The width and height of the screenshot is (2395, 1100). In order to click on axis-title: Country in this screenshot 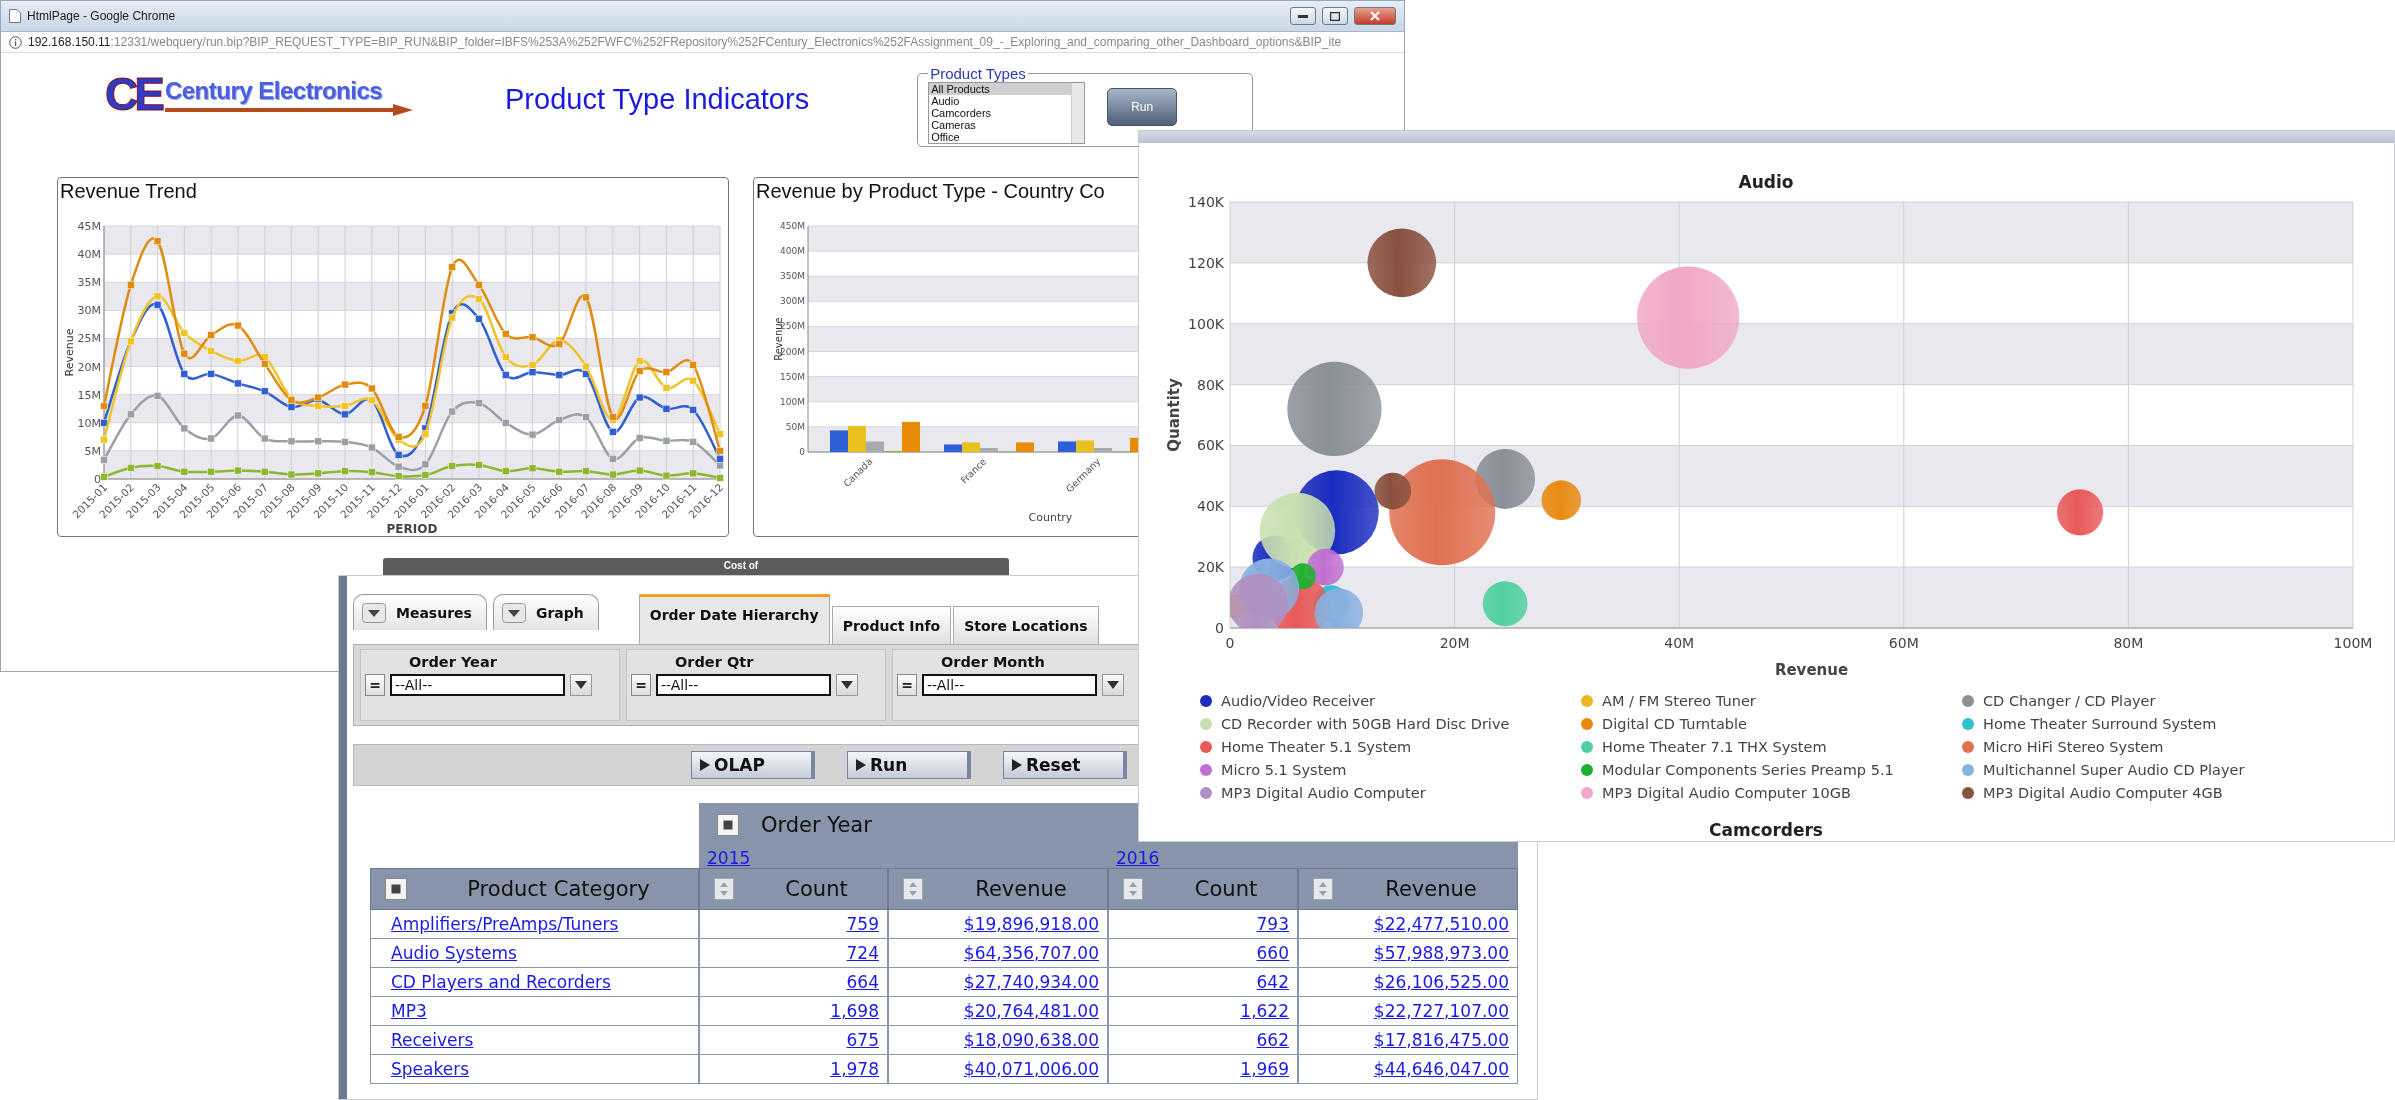, I will do `click(1050, 517)`.